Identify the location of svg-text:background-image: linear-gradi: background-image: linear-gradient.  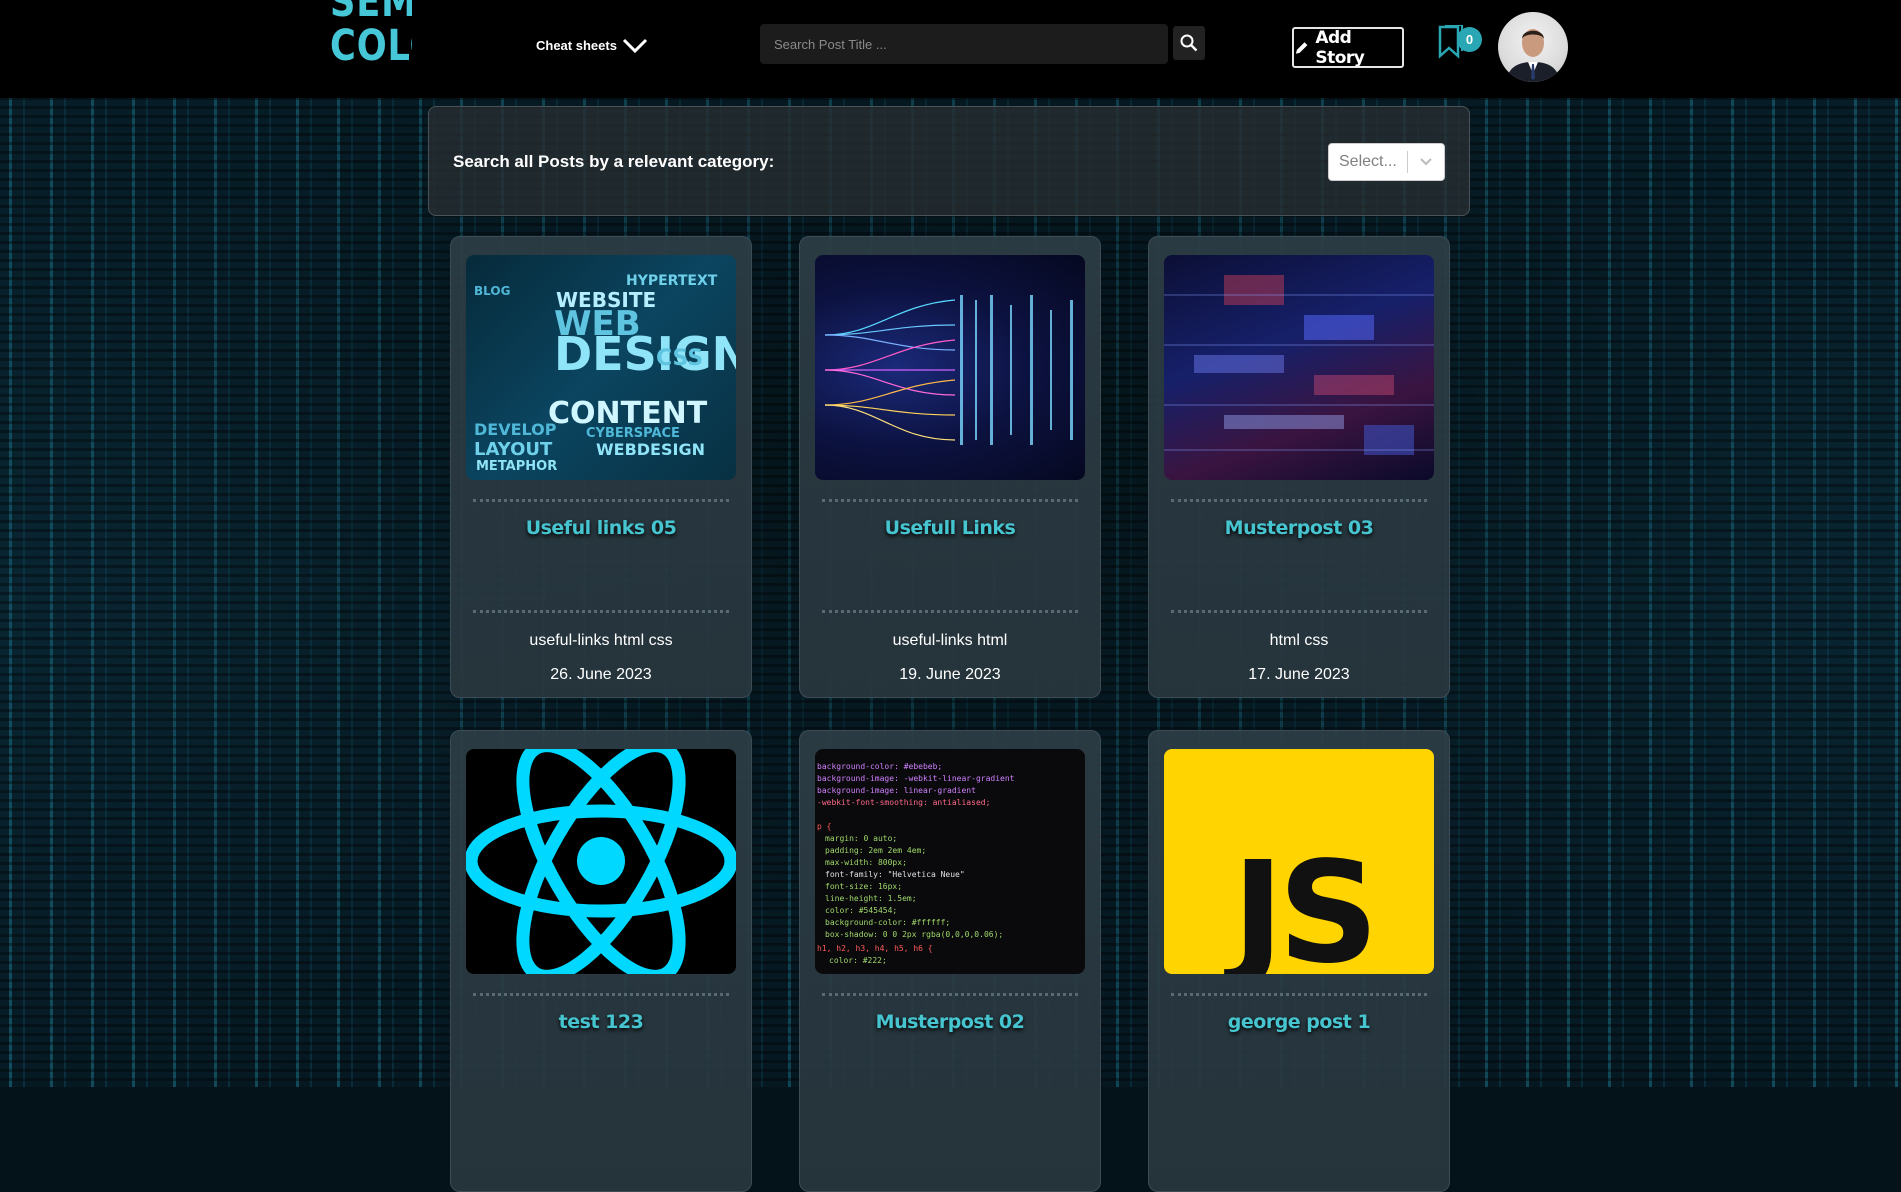
(896, 790).